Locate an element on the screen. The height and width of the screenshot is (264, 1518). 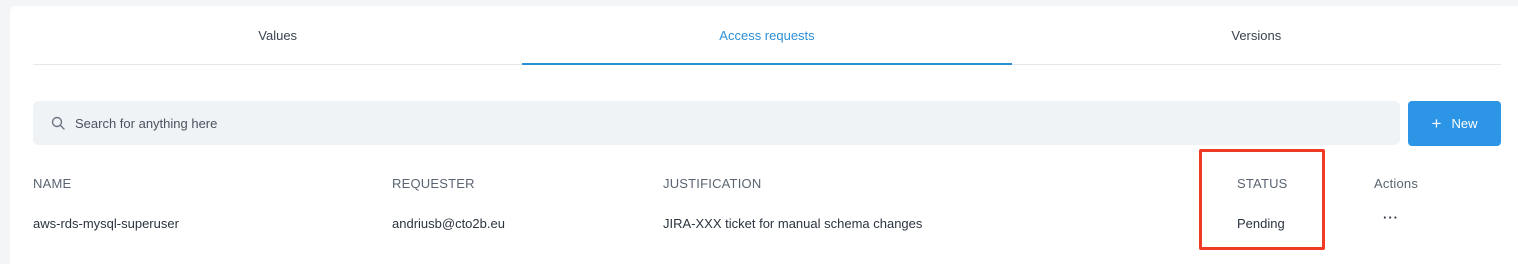
plus-icon: + is located at coordinates (1436, 123).